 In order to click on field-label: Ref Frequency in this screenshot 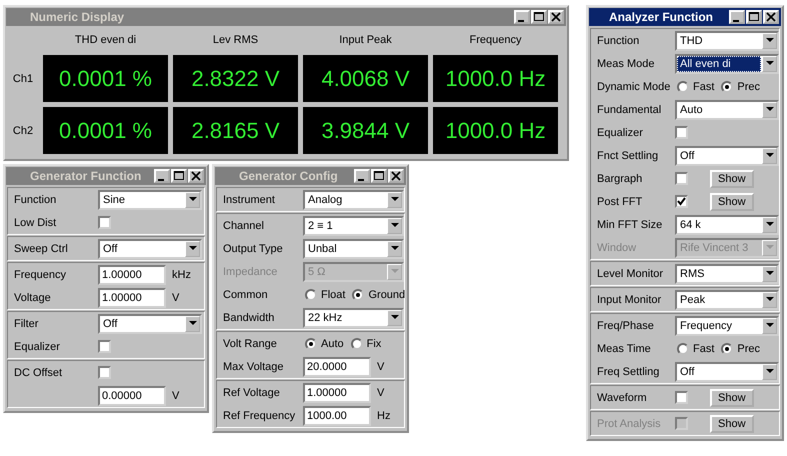, I will do `click(259, 416)`.